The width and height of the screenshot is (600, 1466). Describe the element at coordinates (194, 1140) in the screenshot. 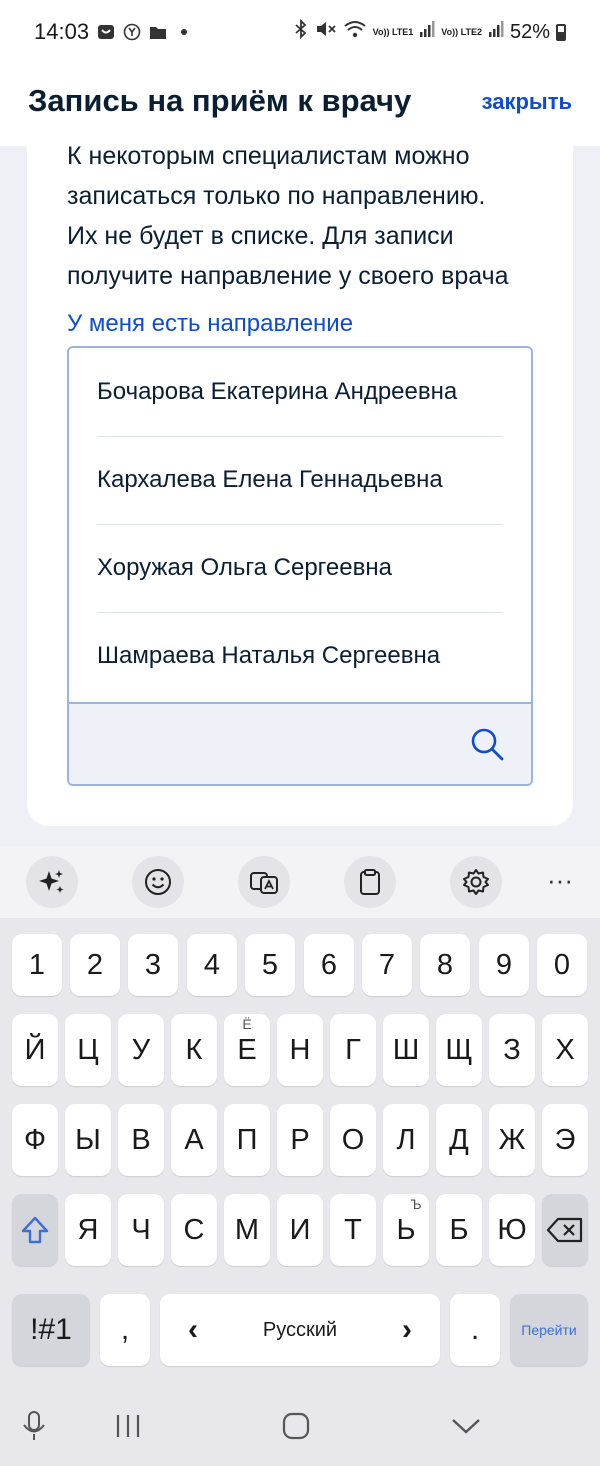

I see `key-letter: А` at that location.